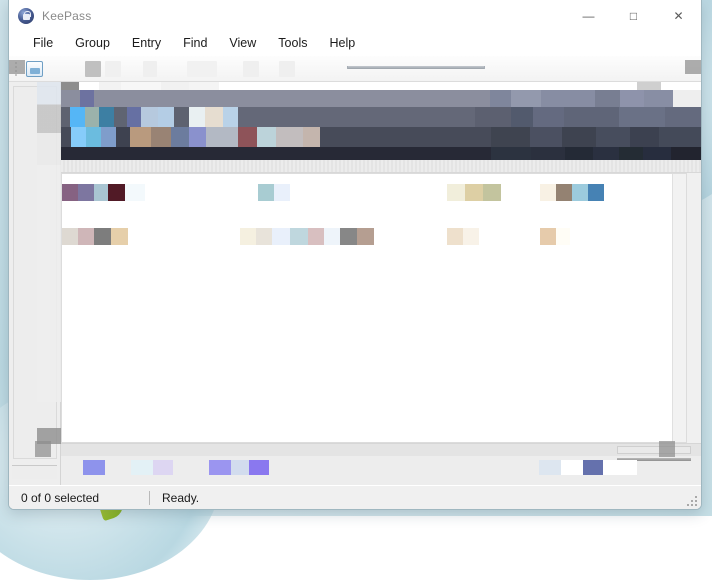 The width and height of the screenshot is (712, 580). What do you see at coordinates (43, 43) in the screenshot?
I see `menu-file: File` at bounding box center [43, 43].